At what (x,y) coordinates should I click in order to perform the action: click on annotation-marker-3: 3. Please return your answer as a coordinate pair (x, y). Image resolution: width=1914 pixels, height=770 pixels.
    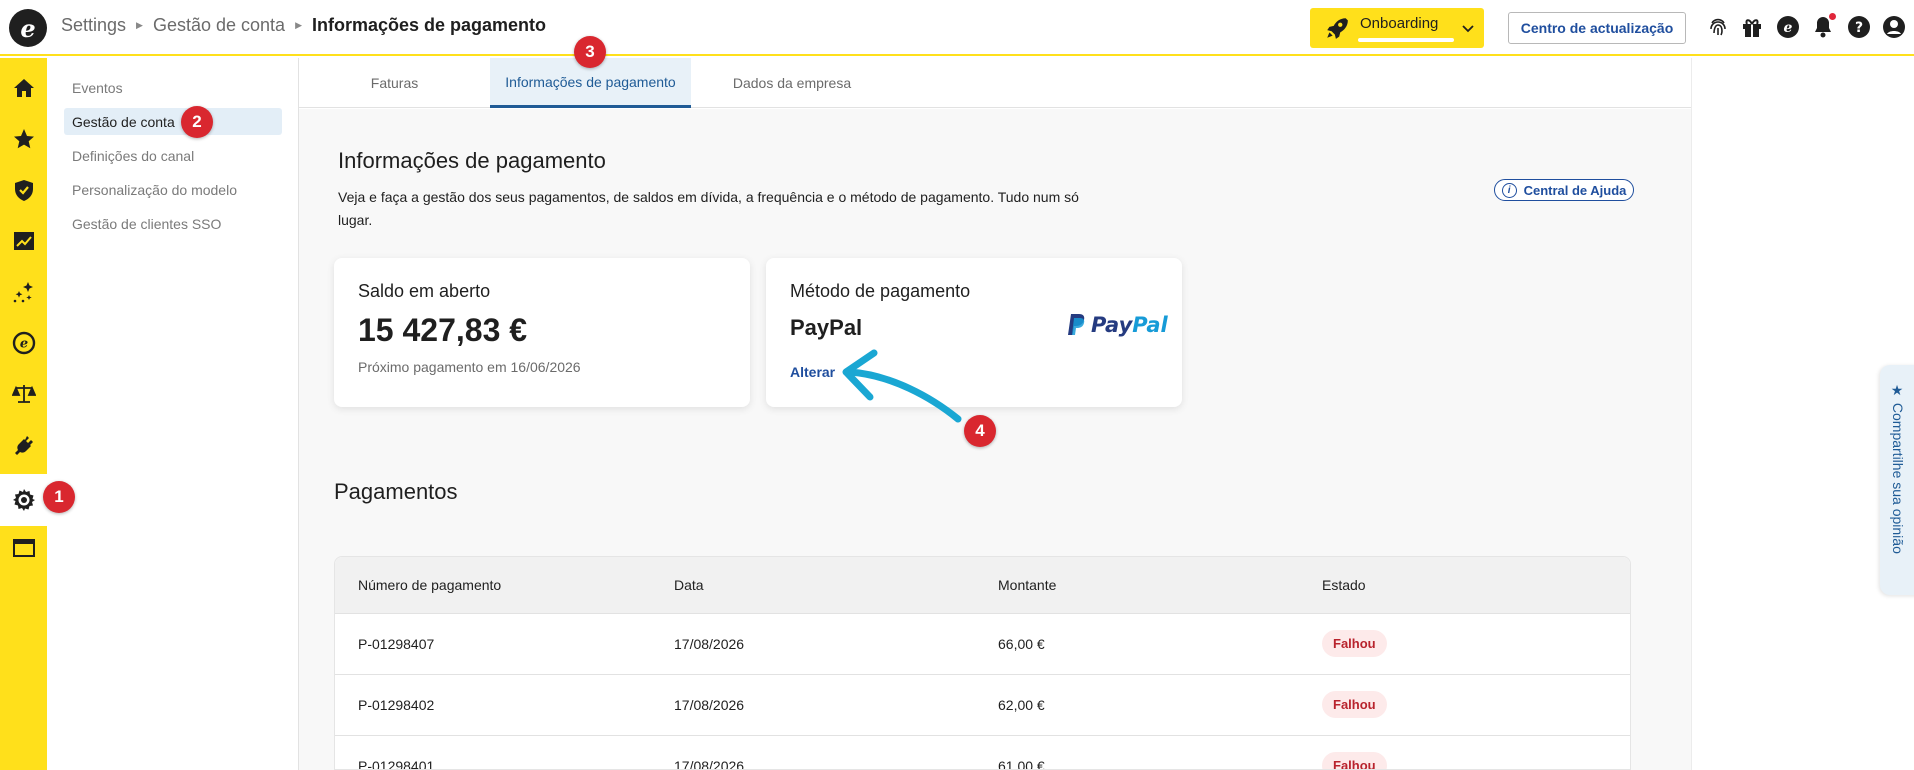
    Looking at the image, I should click on (590, 52).